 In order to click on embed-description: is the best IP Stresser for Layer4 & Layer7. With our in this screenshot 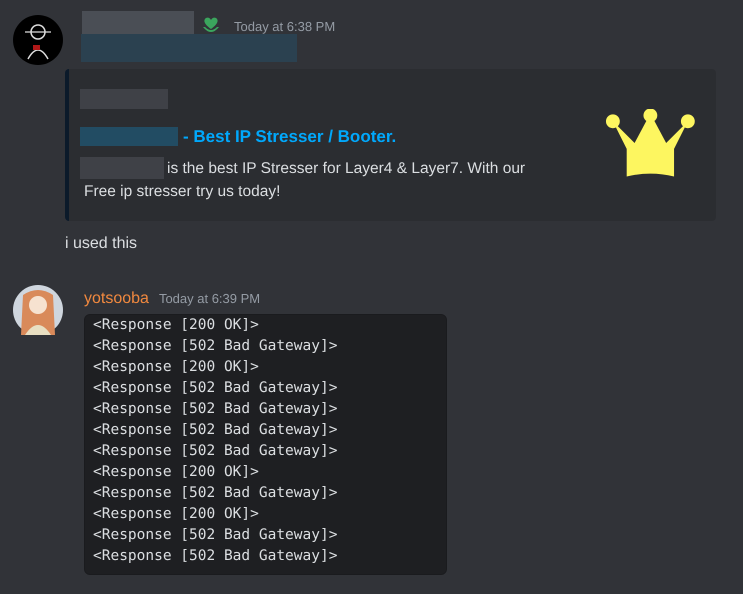, I will do `click(346, 168)`.